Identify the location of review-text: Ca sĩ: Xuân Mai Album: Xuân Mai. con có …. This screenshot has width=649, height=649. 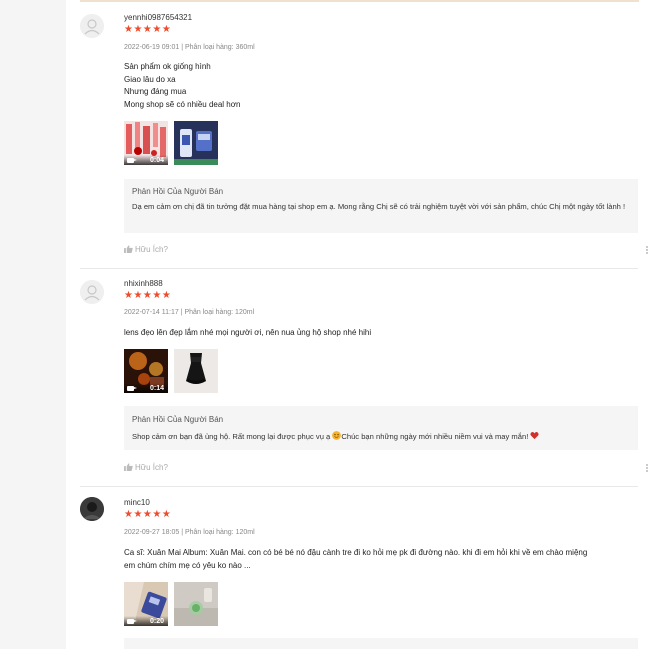
(355, 559).